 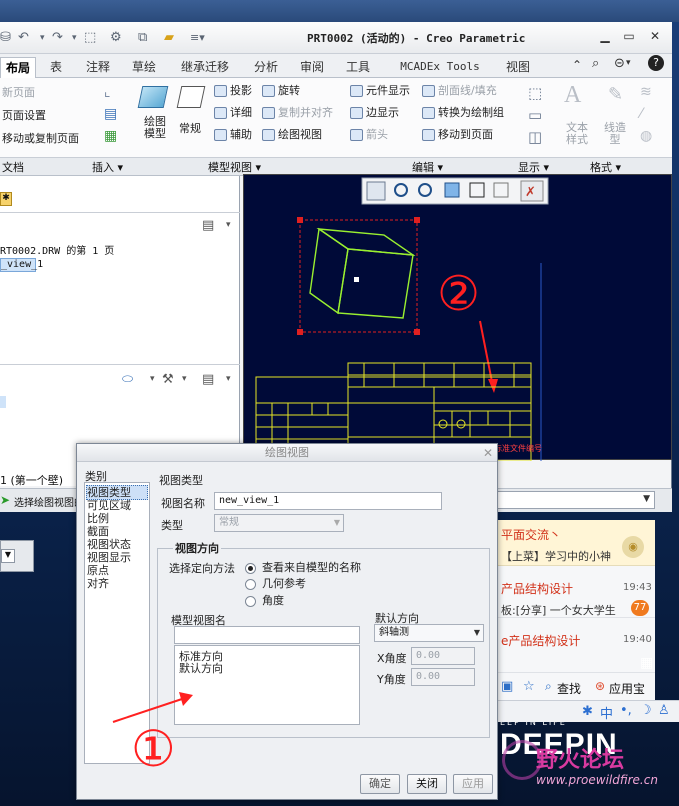 What do you see at coordinates (577, 134) in the screenshot?
I see `text-style-button: 文本 样式` at bounding box center [577, 134].